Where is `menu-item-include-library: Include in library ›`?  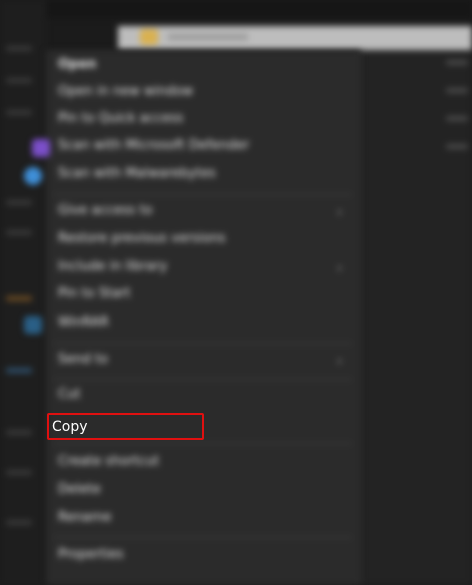 menu-item-include-library: Include in library › is located at coordinates (203, 269).